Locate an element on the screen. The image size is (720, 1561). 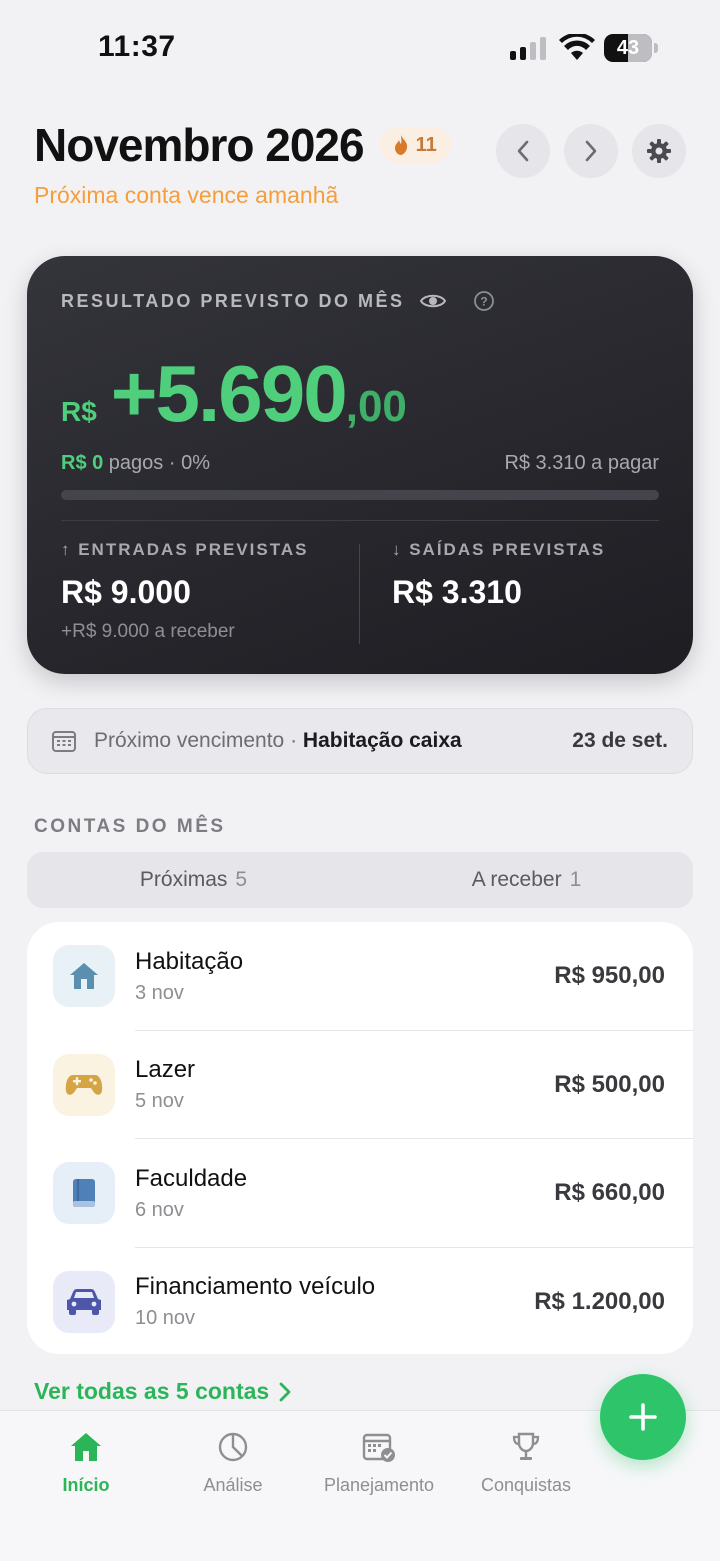
bill-date: 5 nov is located at coordinates (159, 1101).